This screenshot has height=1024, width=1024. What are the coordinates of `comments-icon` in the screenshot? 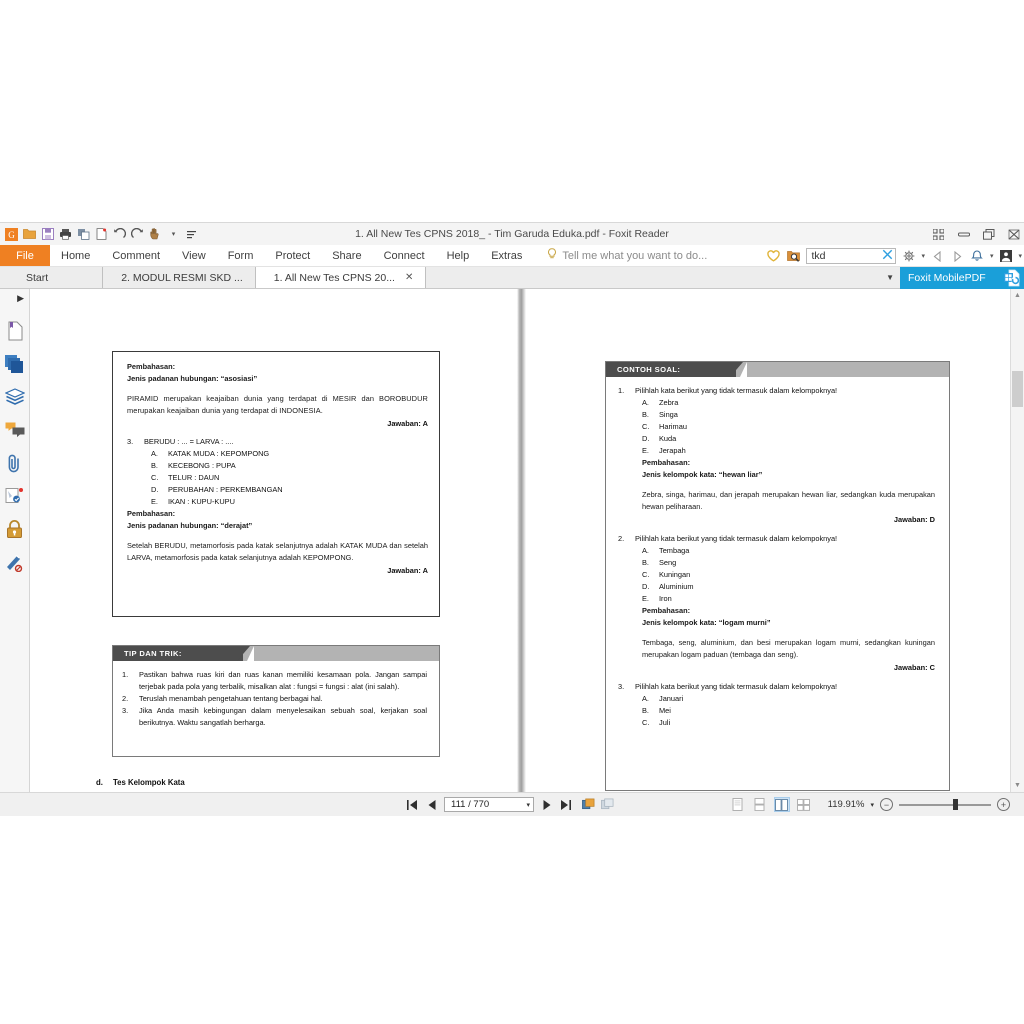 It's located at (15, 430).